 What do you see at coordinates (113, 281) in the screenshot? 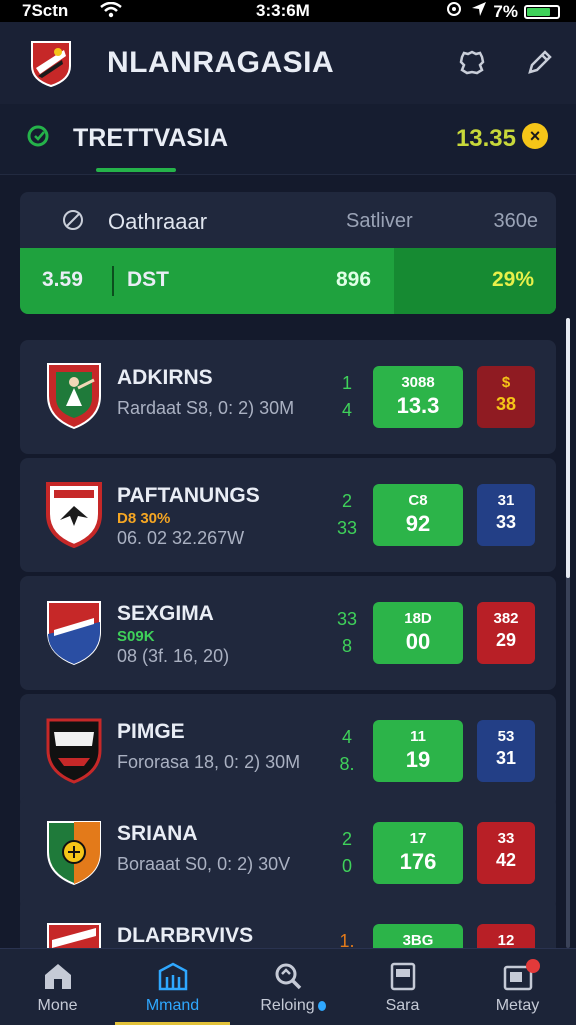
I see `divider` at bounding box center [113, 281].